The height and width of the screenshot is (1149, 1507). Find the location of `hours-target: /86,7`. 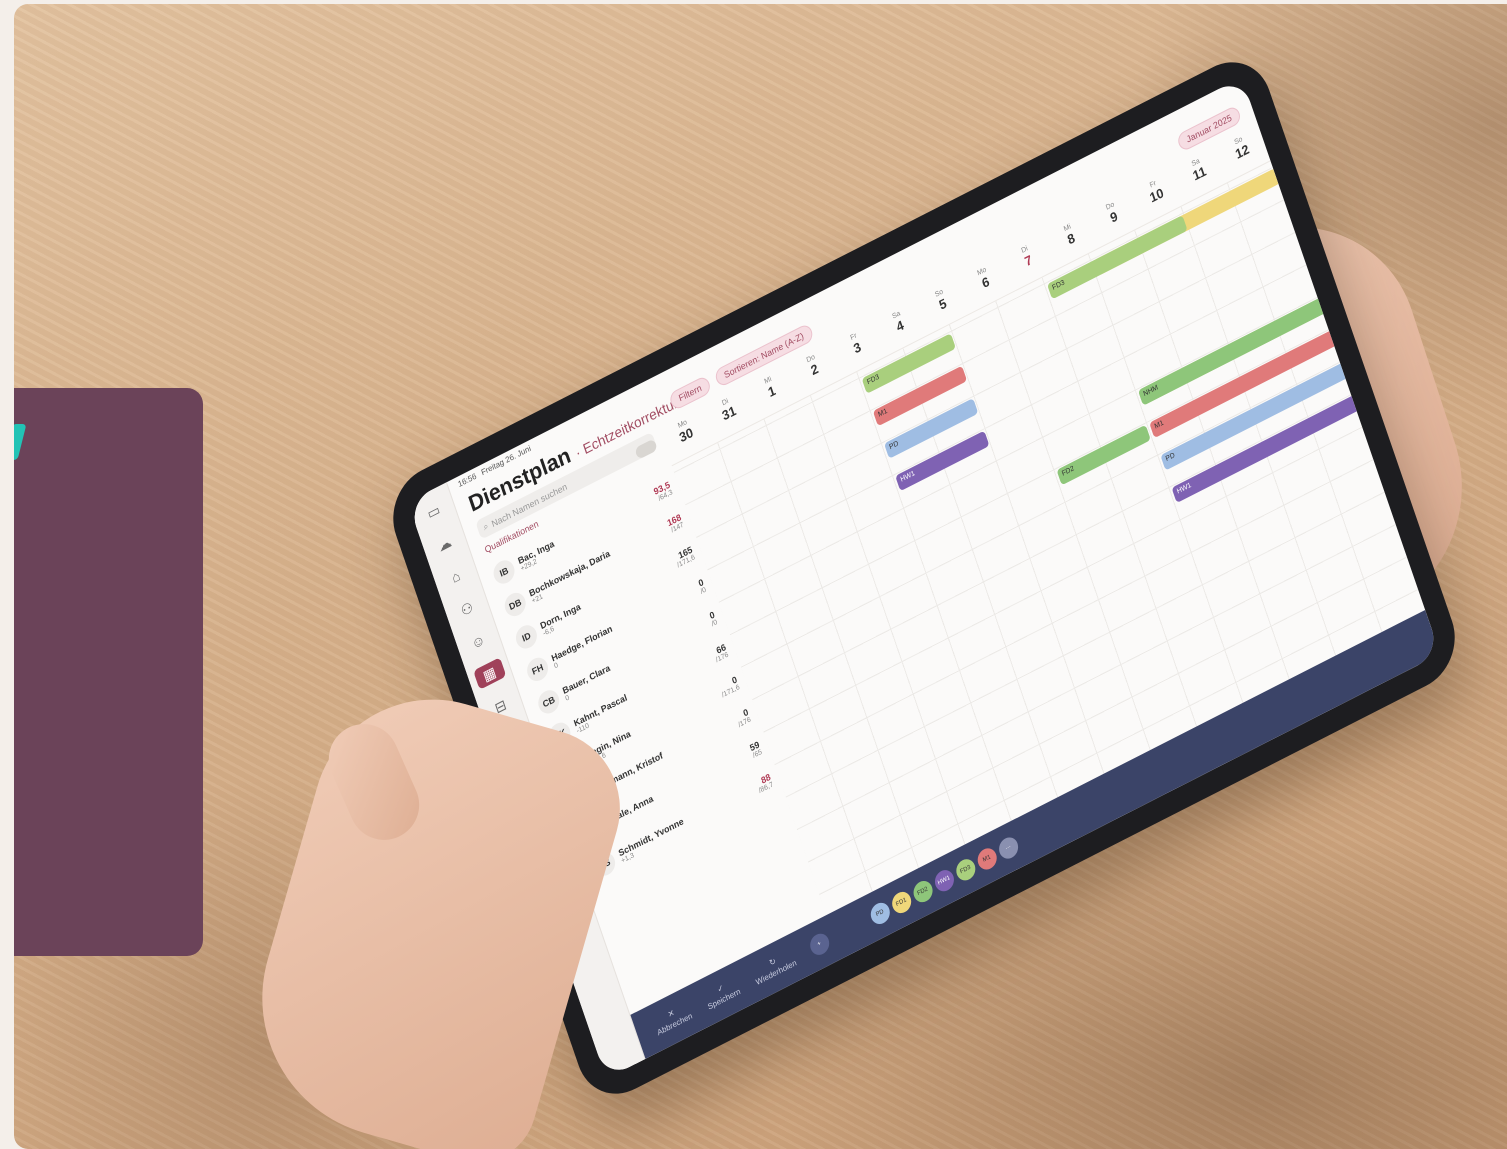

hours-target: /86,7 is located at coordinates (766, 787).